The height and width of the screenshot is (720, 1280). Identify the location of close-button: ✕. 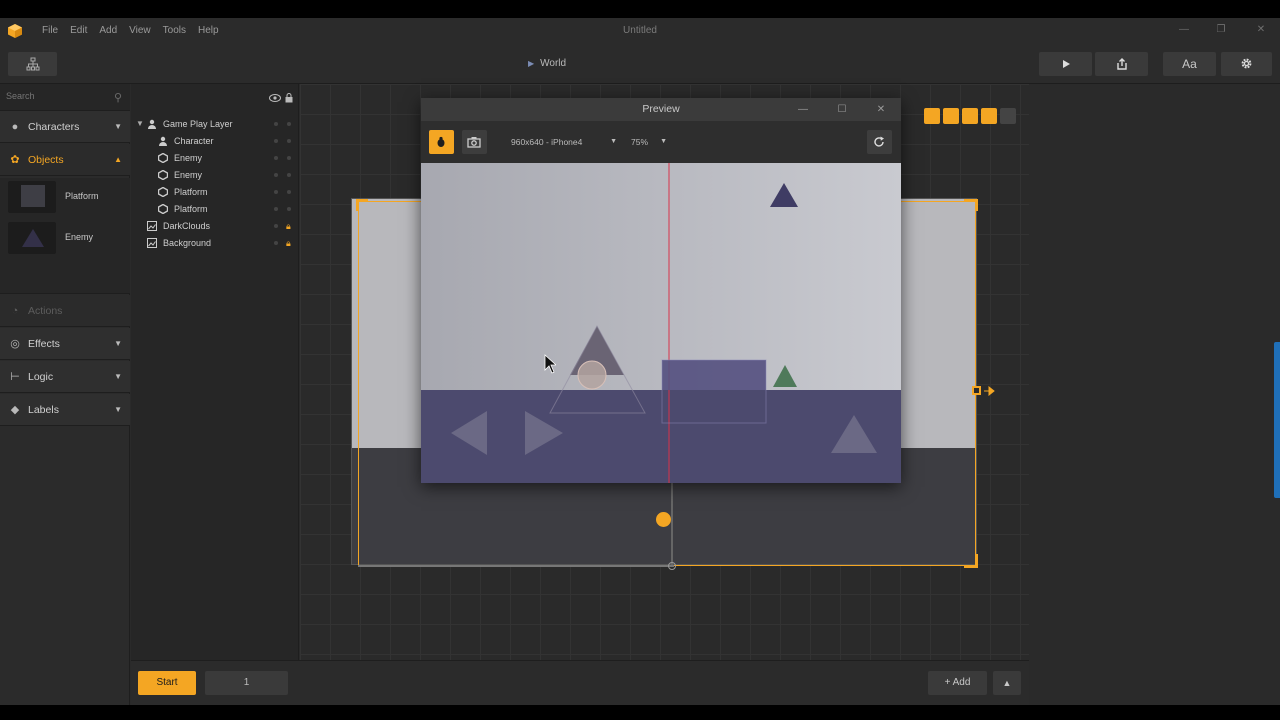
(1261, 31).